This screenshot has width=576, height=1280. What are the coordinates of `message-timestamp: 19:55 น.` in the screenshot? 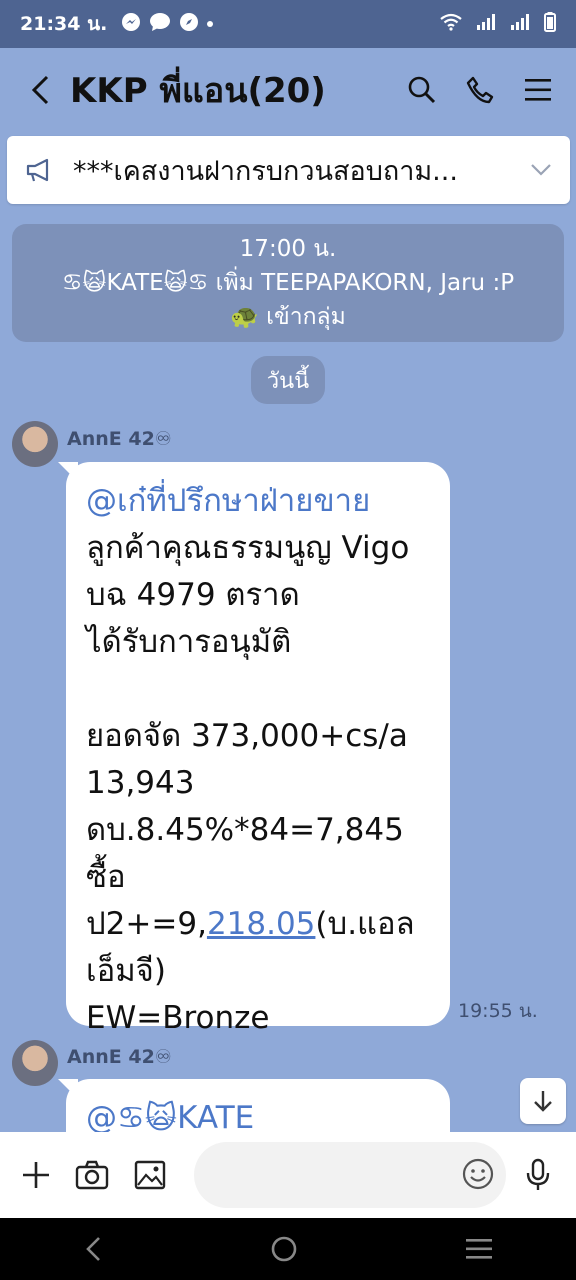 It's located at (498, 1011).